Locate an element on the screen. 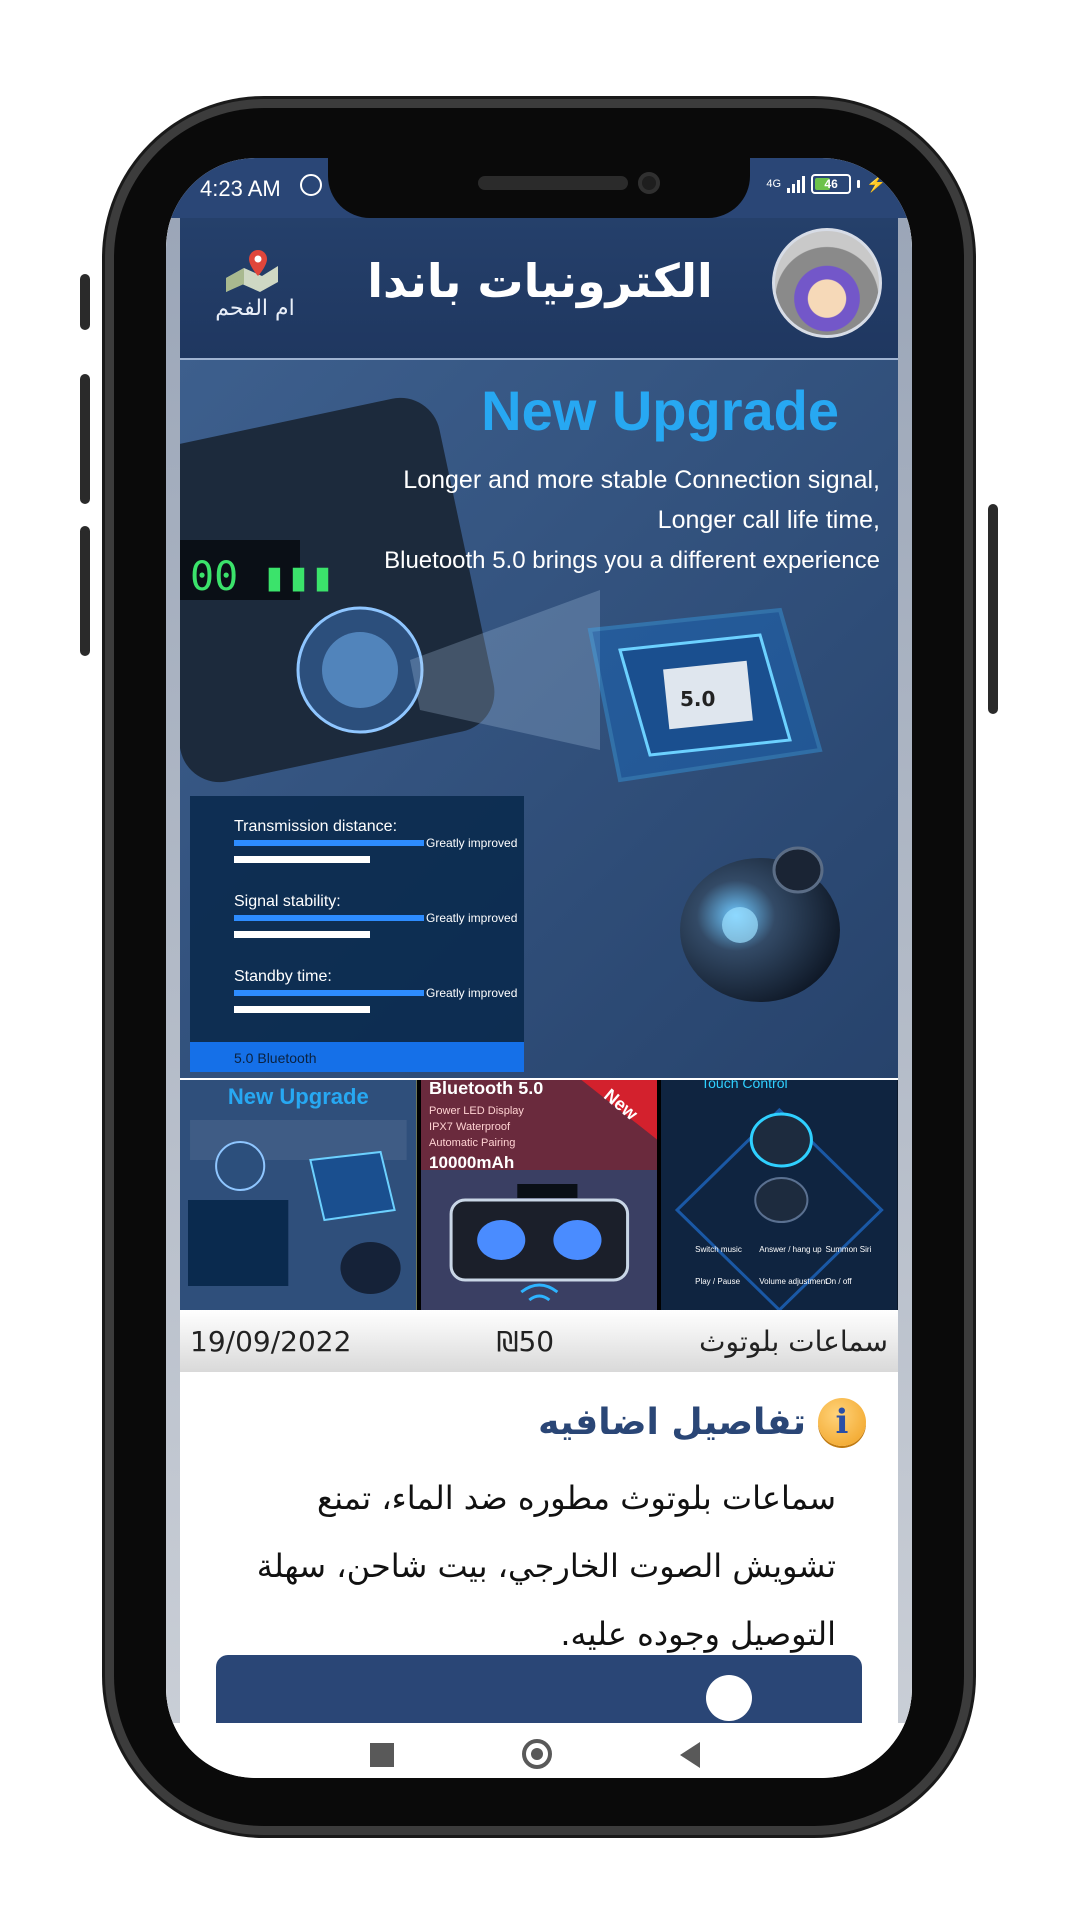 The image size is (1080, 1920). thumbnail-2-line-3: Automatic Pairing is located at coordinates (472, 1143).